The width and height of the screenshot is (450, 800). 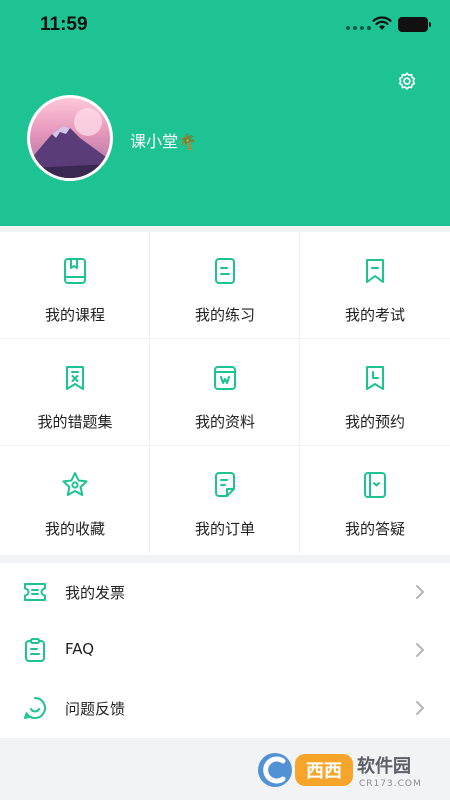 I want to click on grid-item-my-courses: 我的课程, so click(x=75, y=285).